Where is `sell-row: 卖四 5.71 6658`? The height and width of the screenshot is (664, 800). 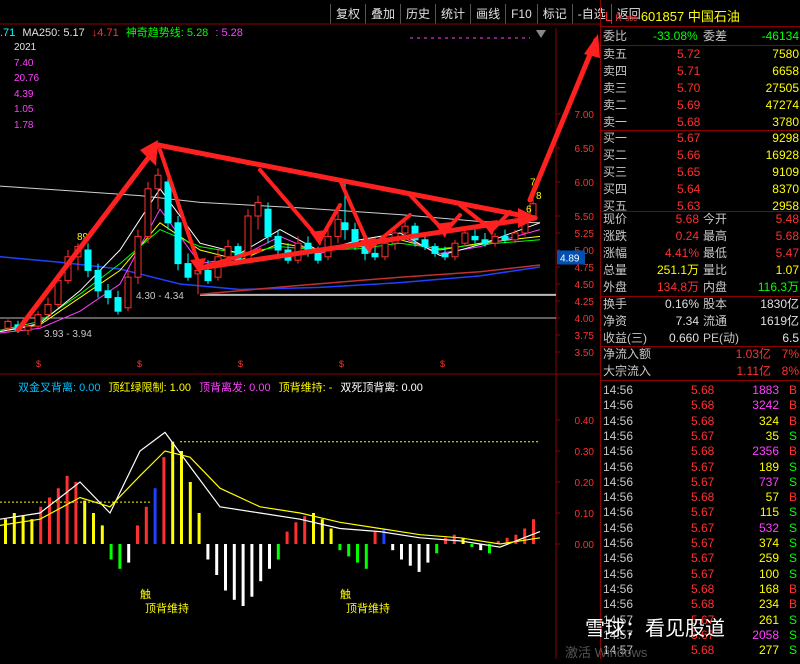
sell-row: 卖四 5.71 6658 is located at coordinates (700, 71).